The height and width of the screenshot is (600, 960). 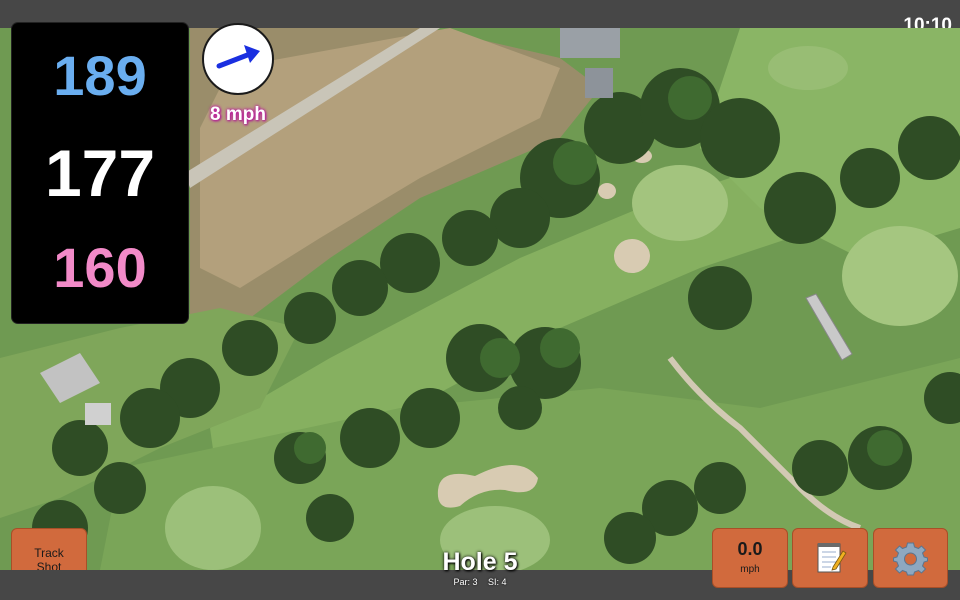 I want to click on notes-button, so click(x=830, y=558).